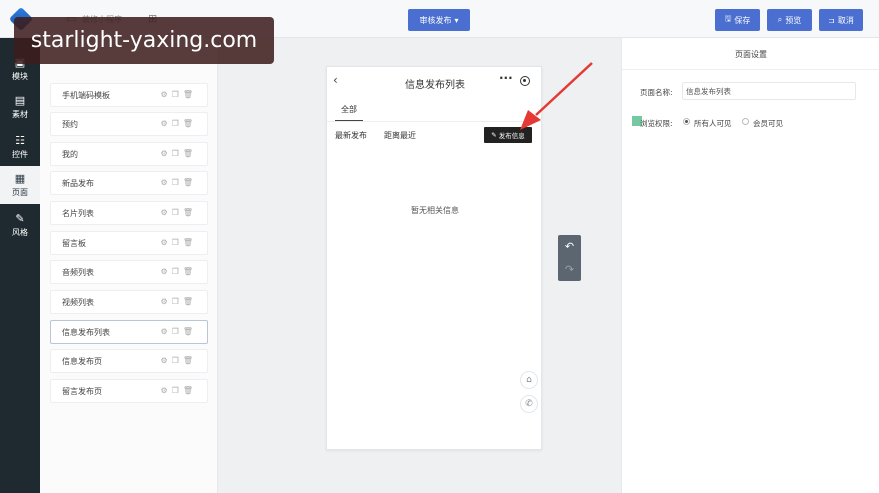  I want to click on nav-item-label: 模块, so click(20, 76).